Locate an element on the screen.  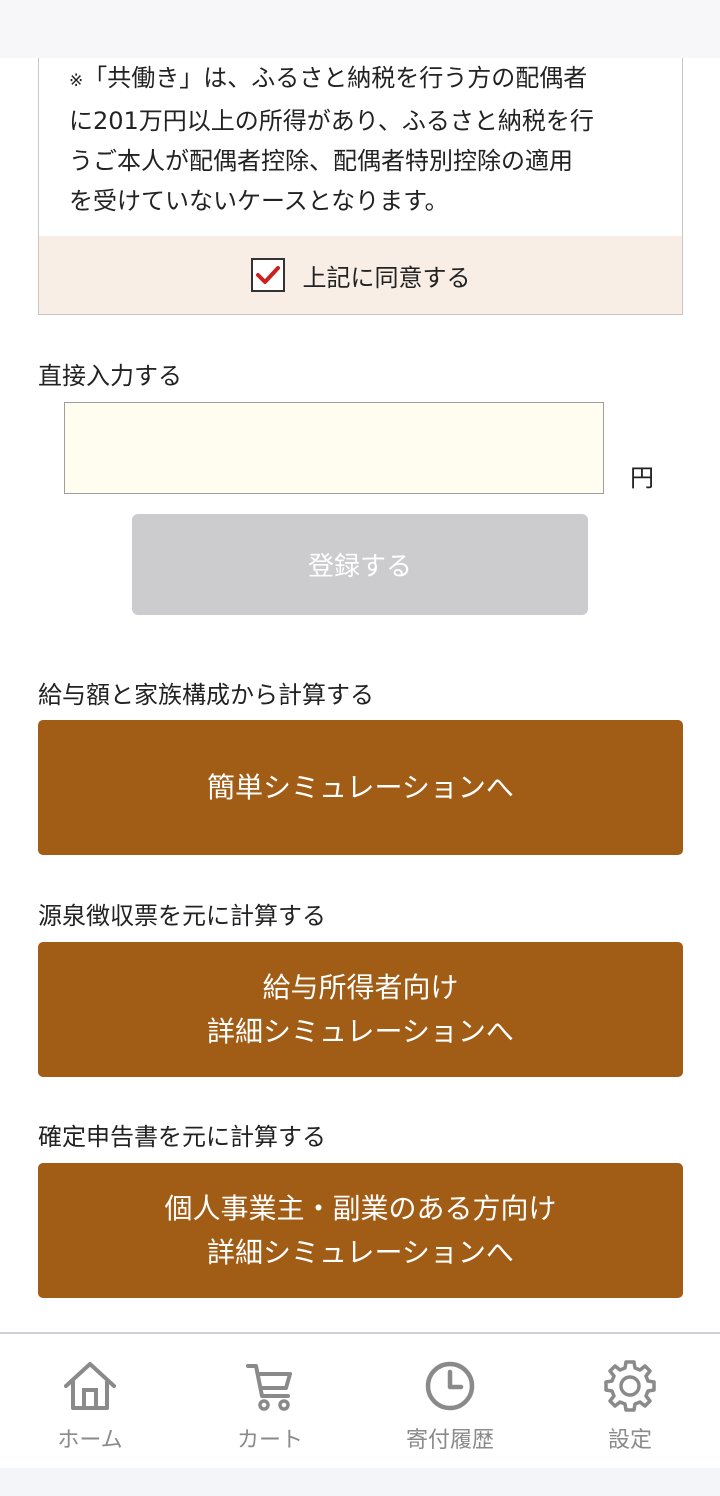
cart-icon is located at coordinates (269, 1387).